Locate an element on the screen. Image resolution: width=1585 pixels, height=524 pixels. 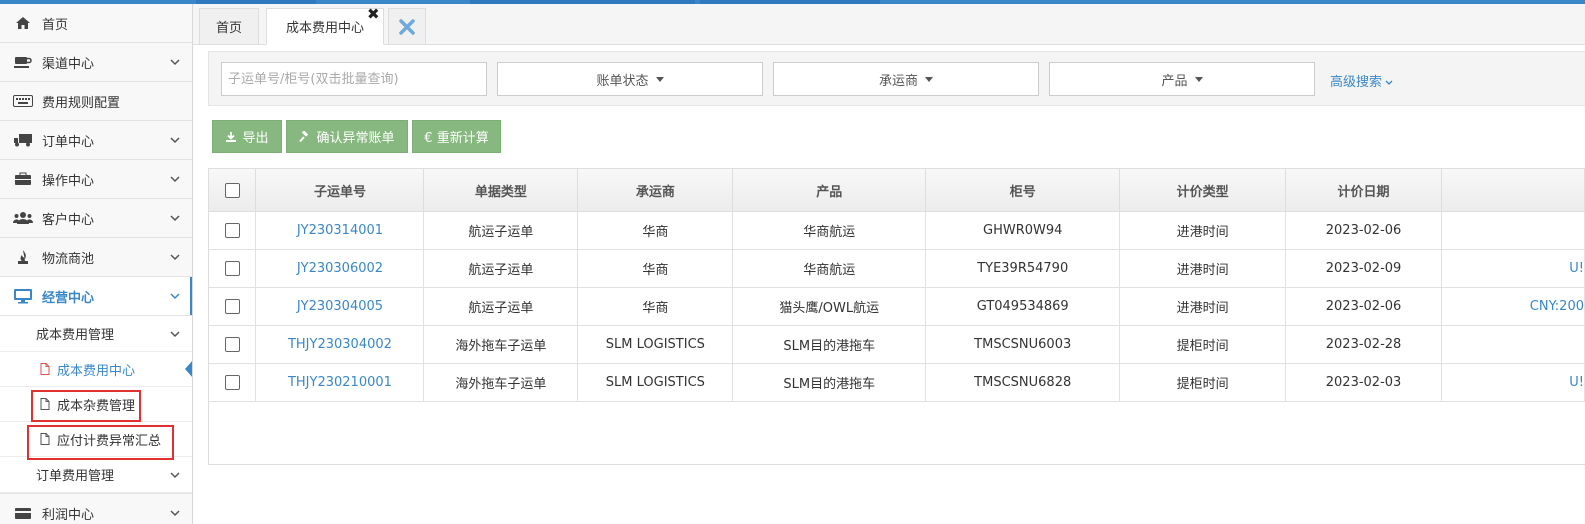
recalculate-button: € 重新计算 is located at coordinates (456, 136).